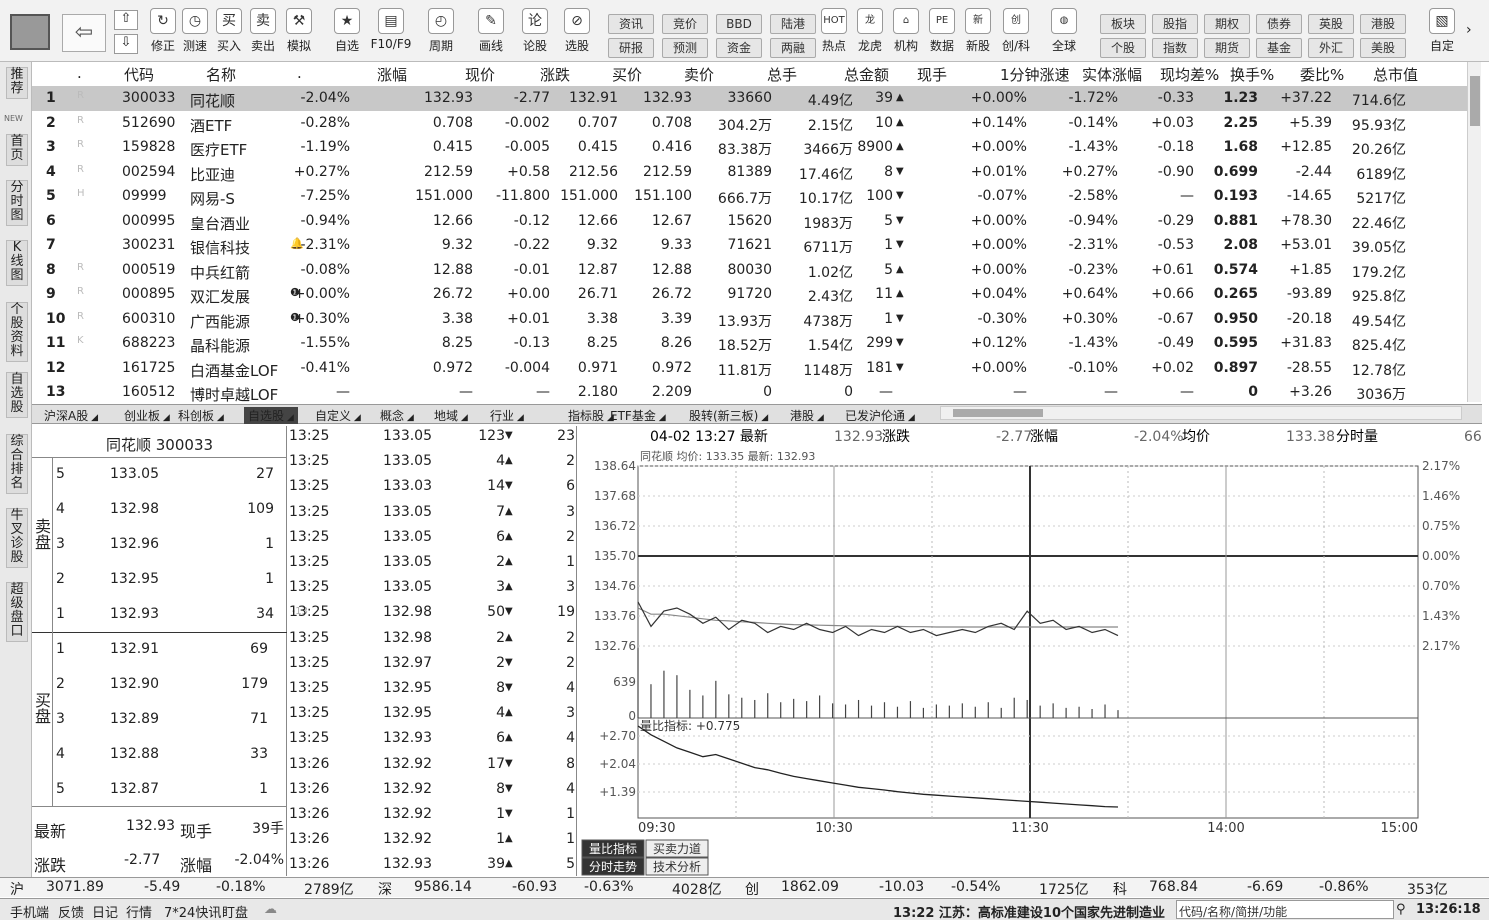 Image resolution: width=1489 pixels, height=920 pixels. Describe the element at coordinates (201, 415) in the screenshot. I see `tab-2: 科创板 ◢` at that location.